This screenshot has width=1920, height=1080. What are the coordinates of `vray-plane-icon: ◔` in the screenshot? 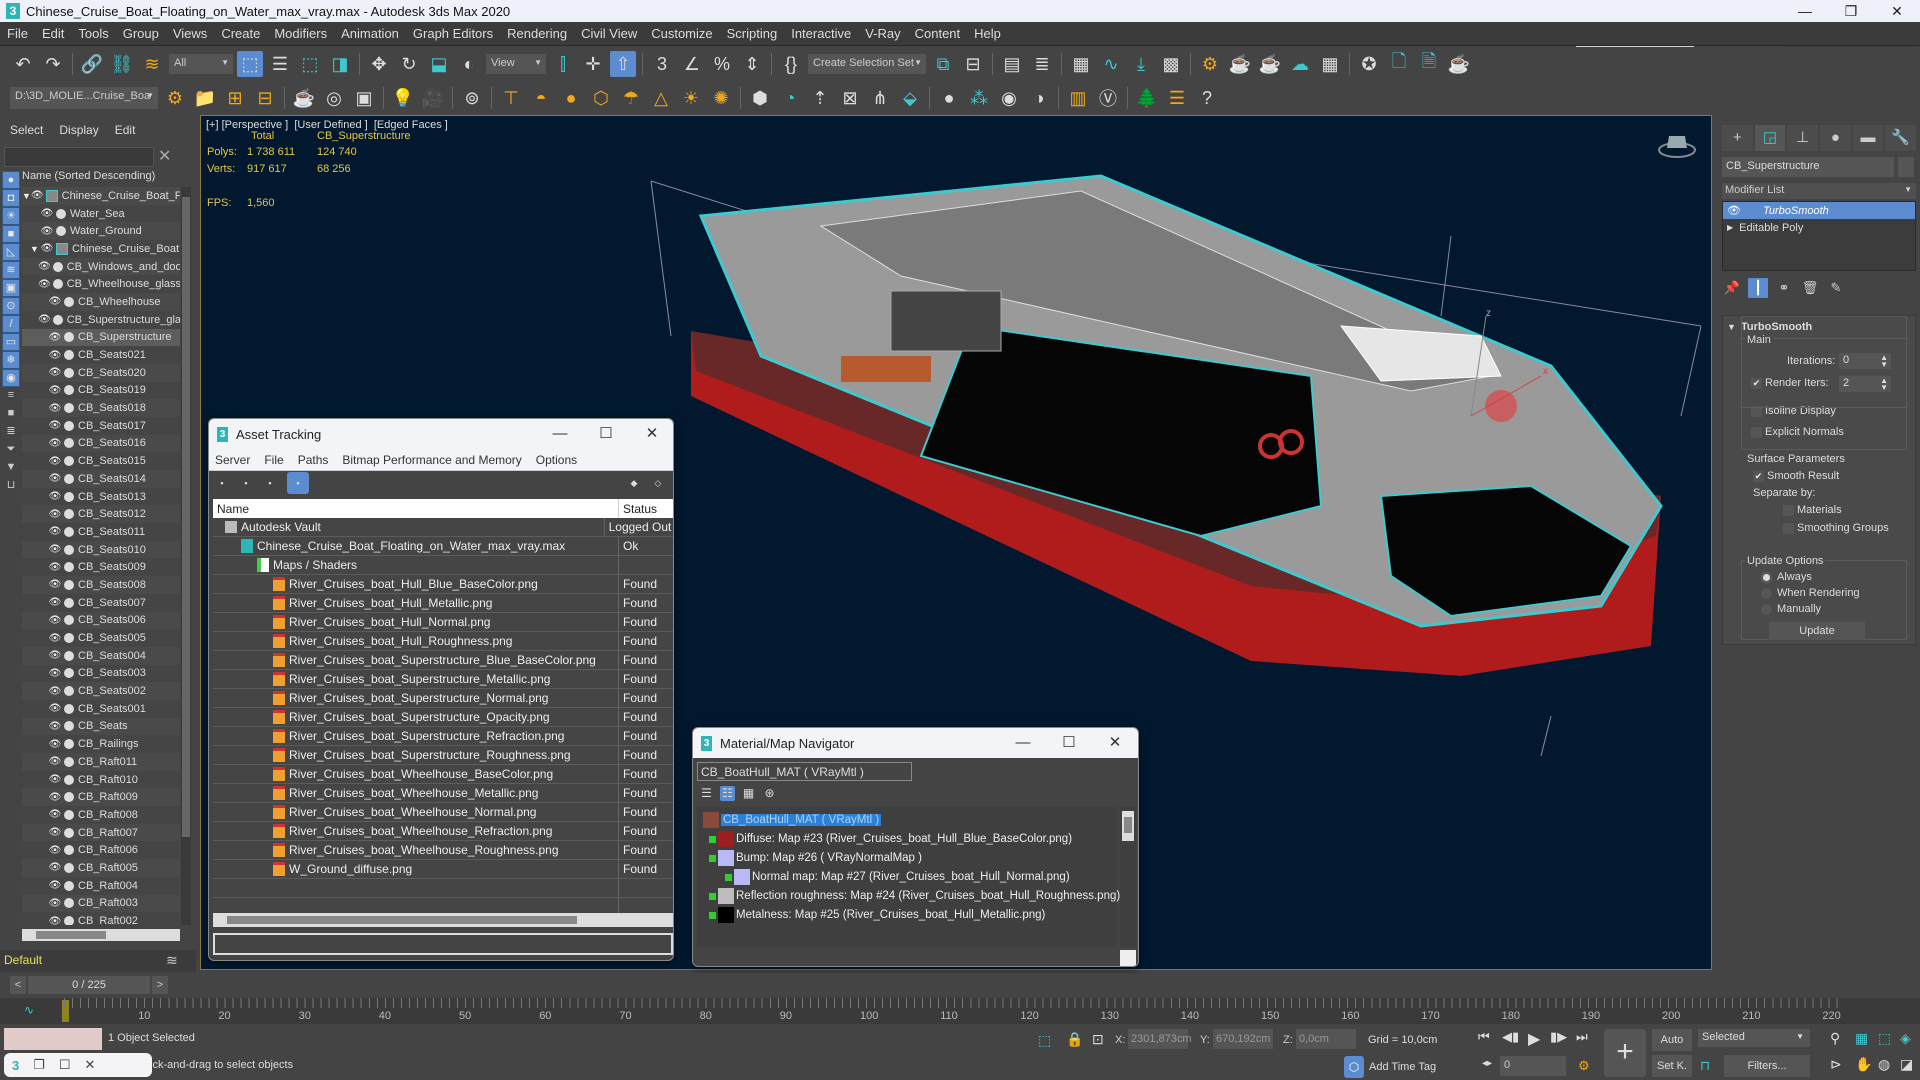 It's located at (790, 98).